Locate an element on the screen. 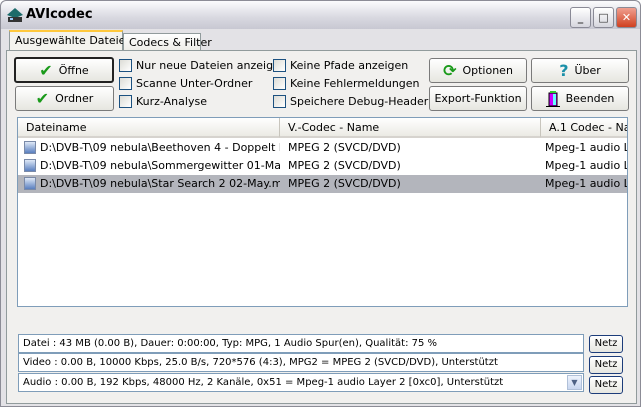 This screenshot has width=641, height=407. app-icon is located at coordinates (15, 15).